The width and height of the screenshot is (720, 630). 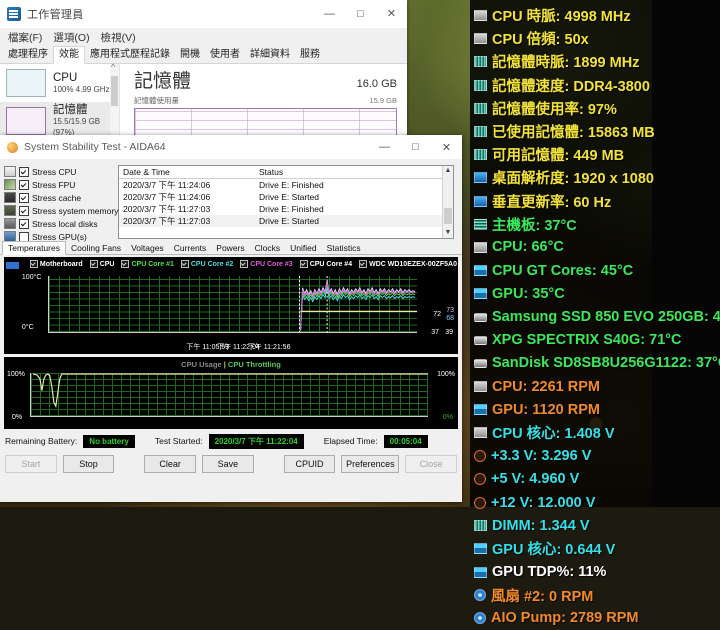 What do you see at coordinates (597, 293) in the screenshot?
I see `osd-row: GPU: 35°C` at bounding box center [597, 293].